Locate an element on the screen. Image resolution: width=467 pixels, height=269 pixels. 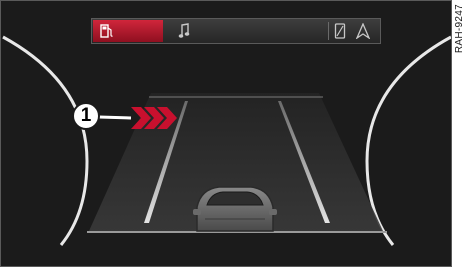
fuel-pump-icon is located at coordinates (106, 31).